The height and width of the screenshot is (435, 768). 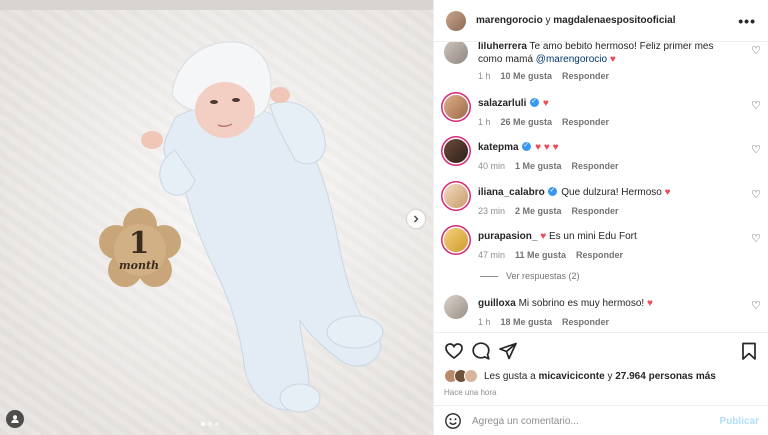 What do you see at coordinates (454, 351) in the screenshot?
I see `like-heart-icon` at bounding box center [454, 351].